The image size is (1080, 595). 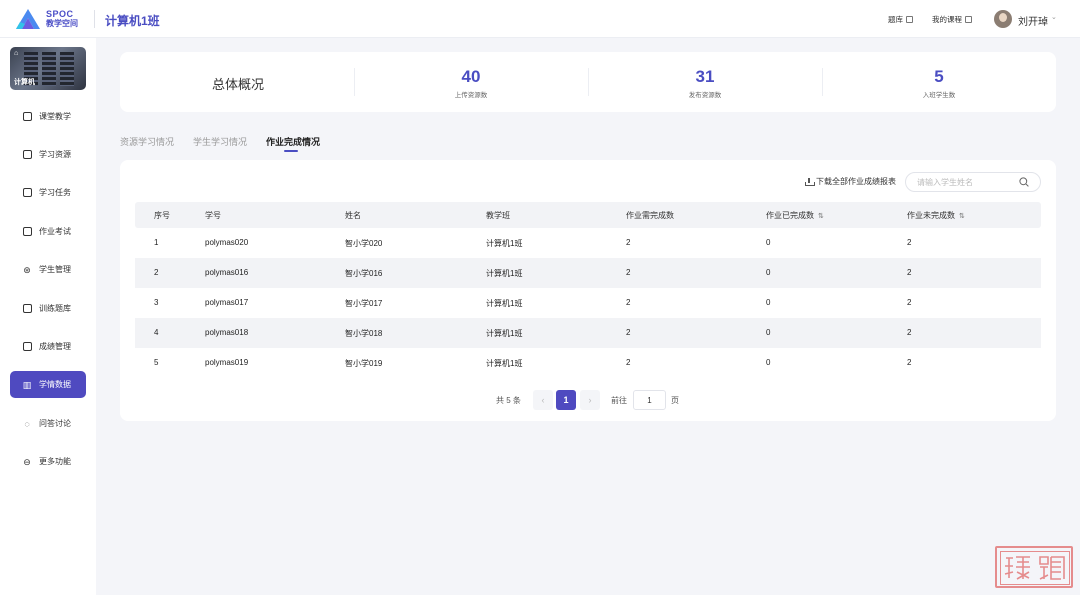 What do you see at coordinates (48, 68) in the screenshot?
I see `course-thumbnail: ⌂ 计算机` at bounding box center [48, 68].